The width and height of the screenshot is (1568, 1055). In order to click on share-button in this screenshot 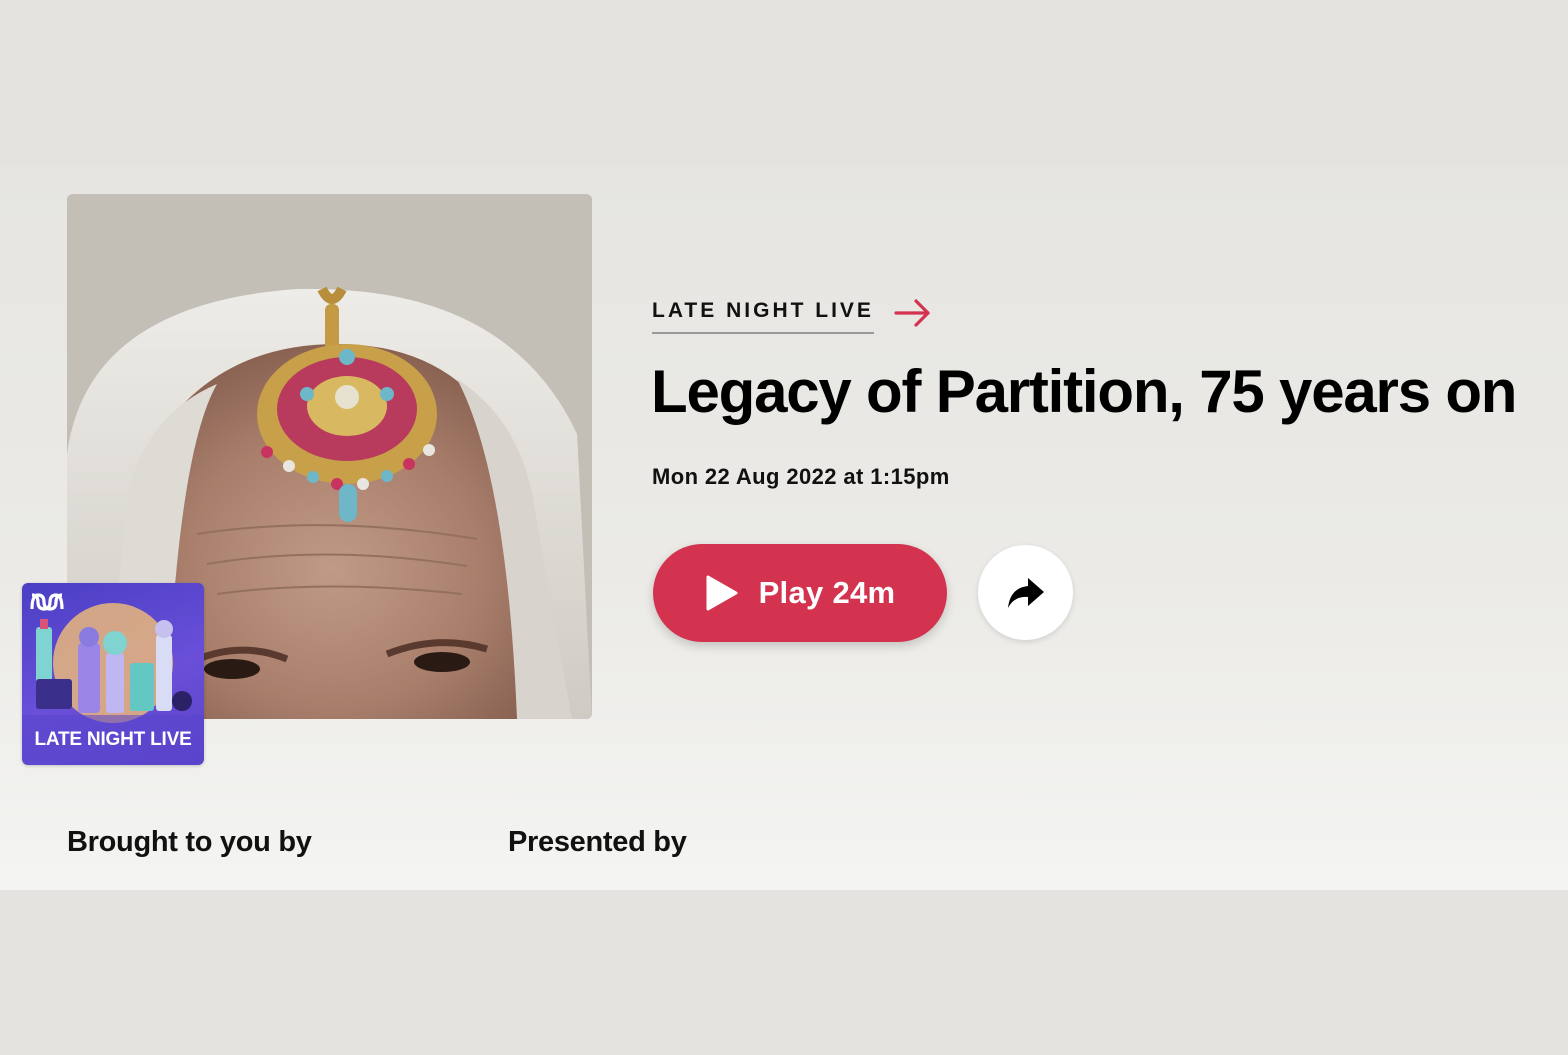, I will do `click(1025, 592)`.